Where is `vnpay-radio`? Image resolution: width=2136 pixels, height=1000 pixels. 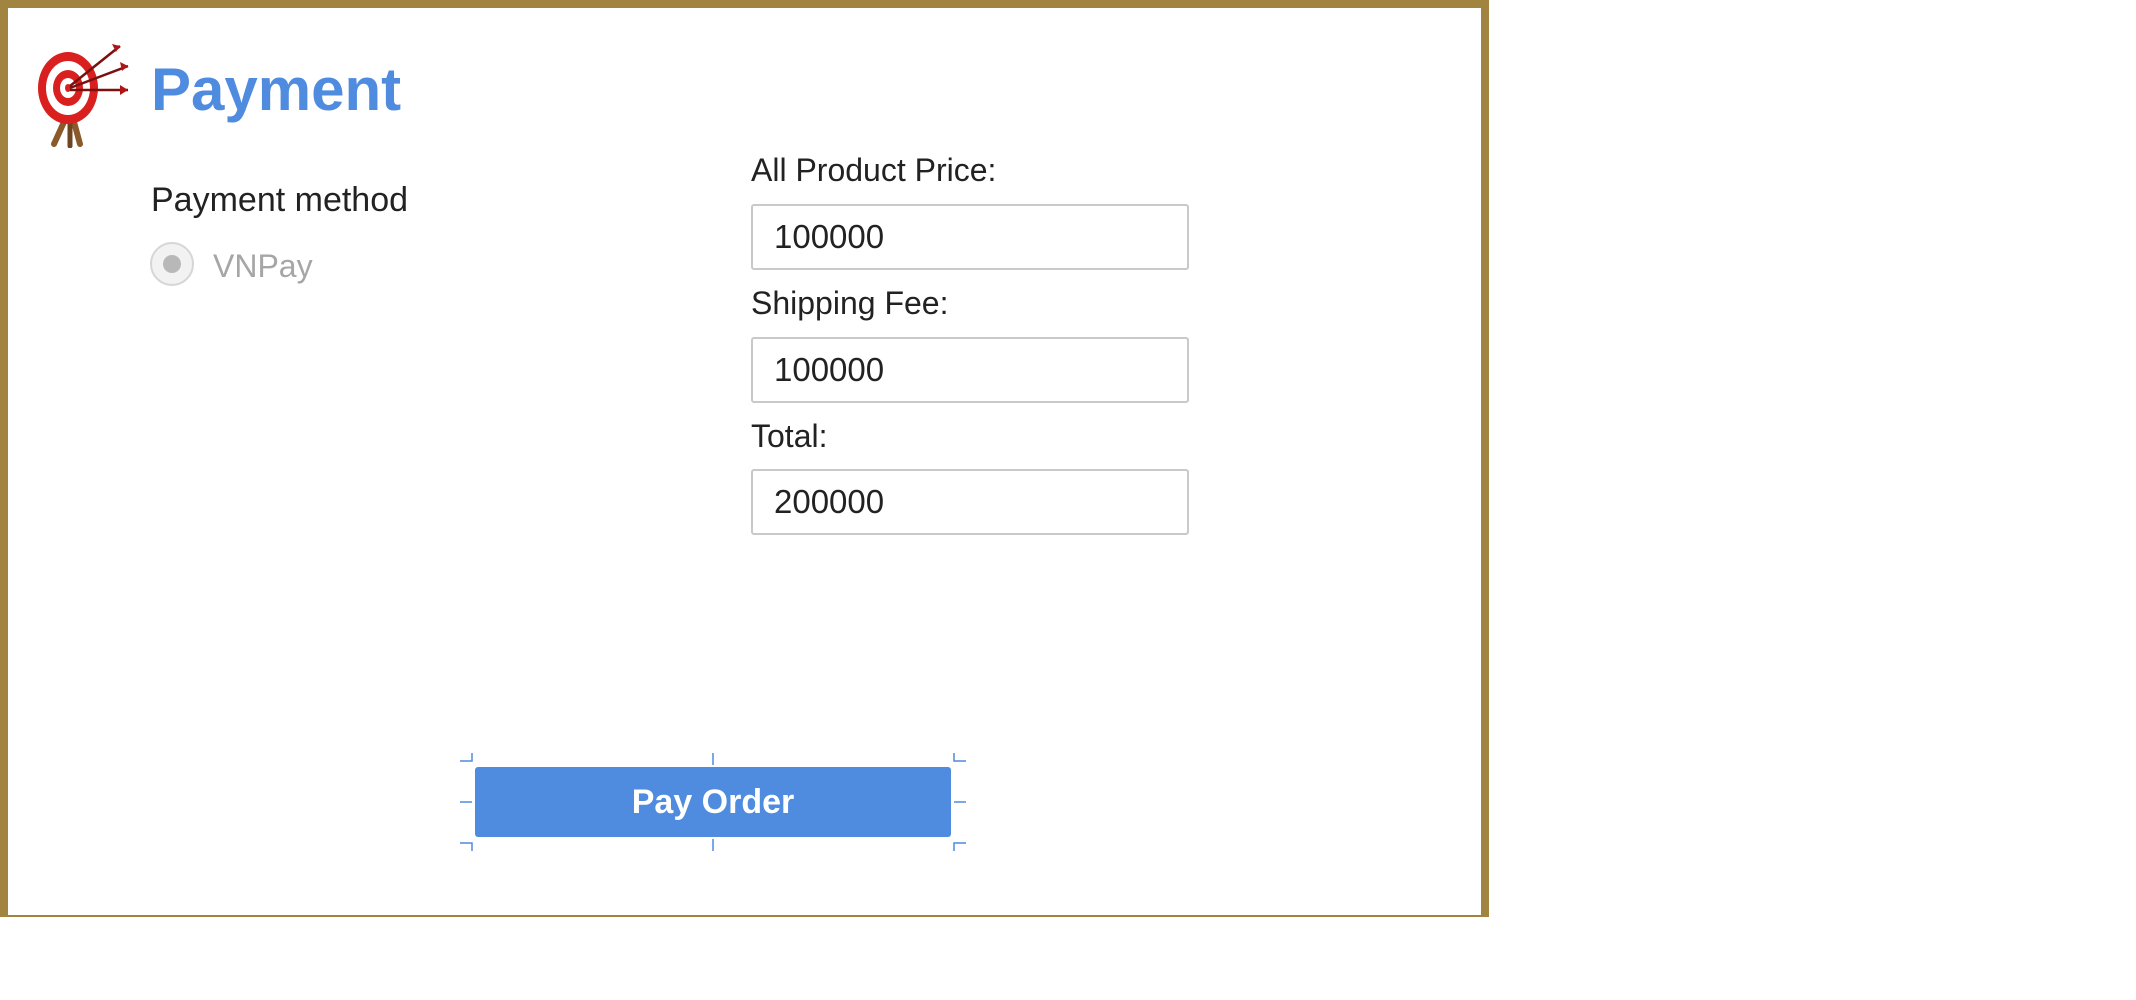
vnpay-radio is located at coordinates (172, 264).